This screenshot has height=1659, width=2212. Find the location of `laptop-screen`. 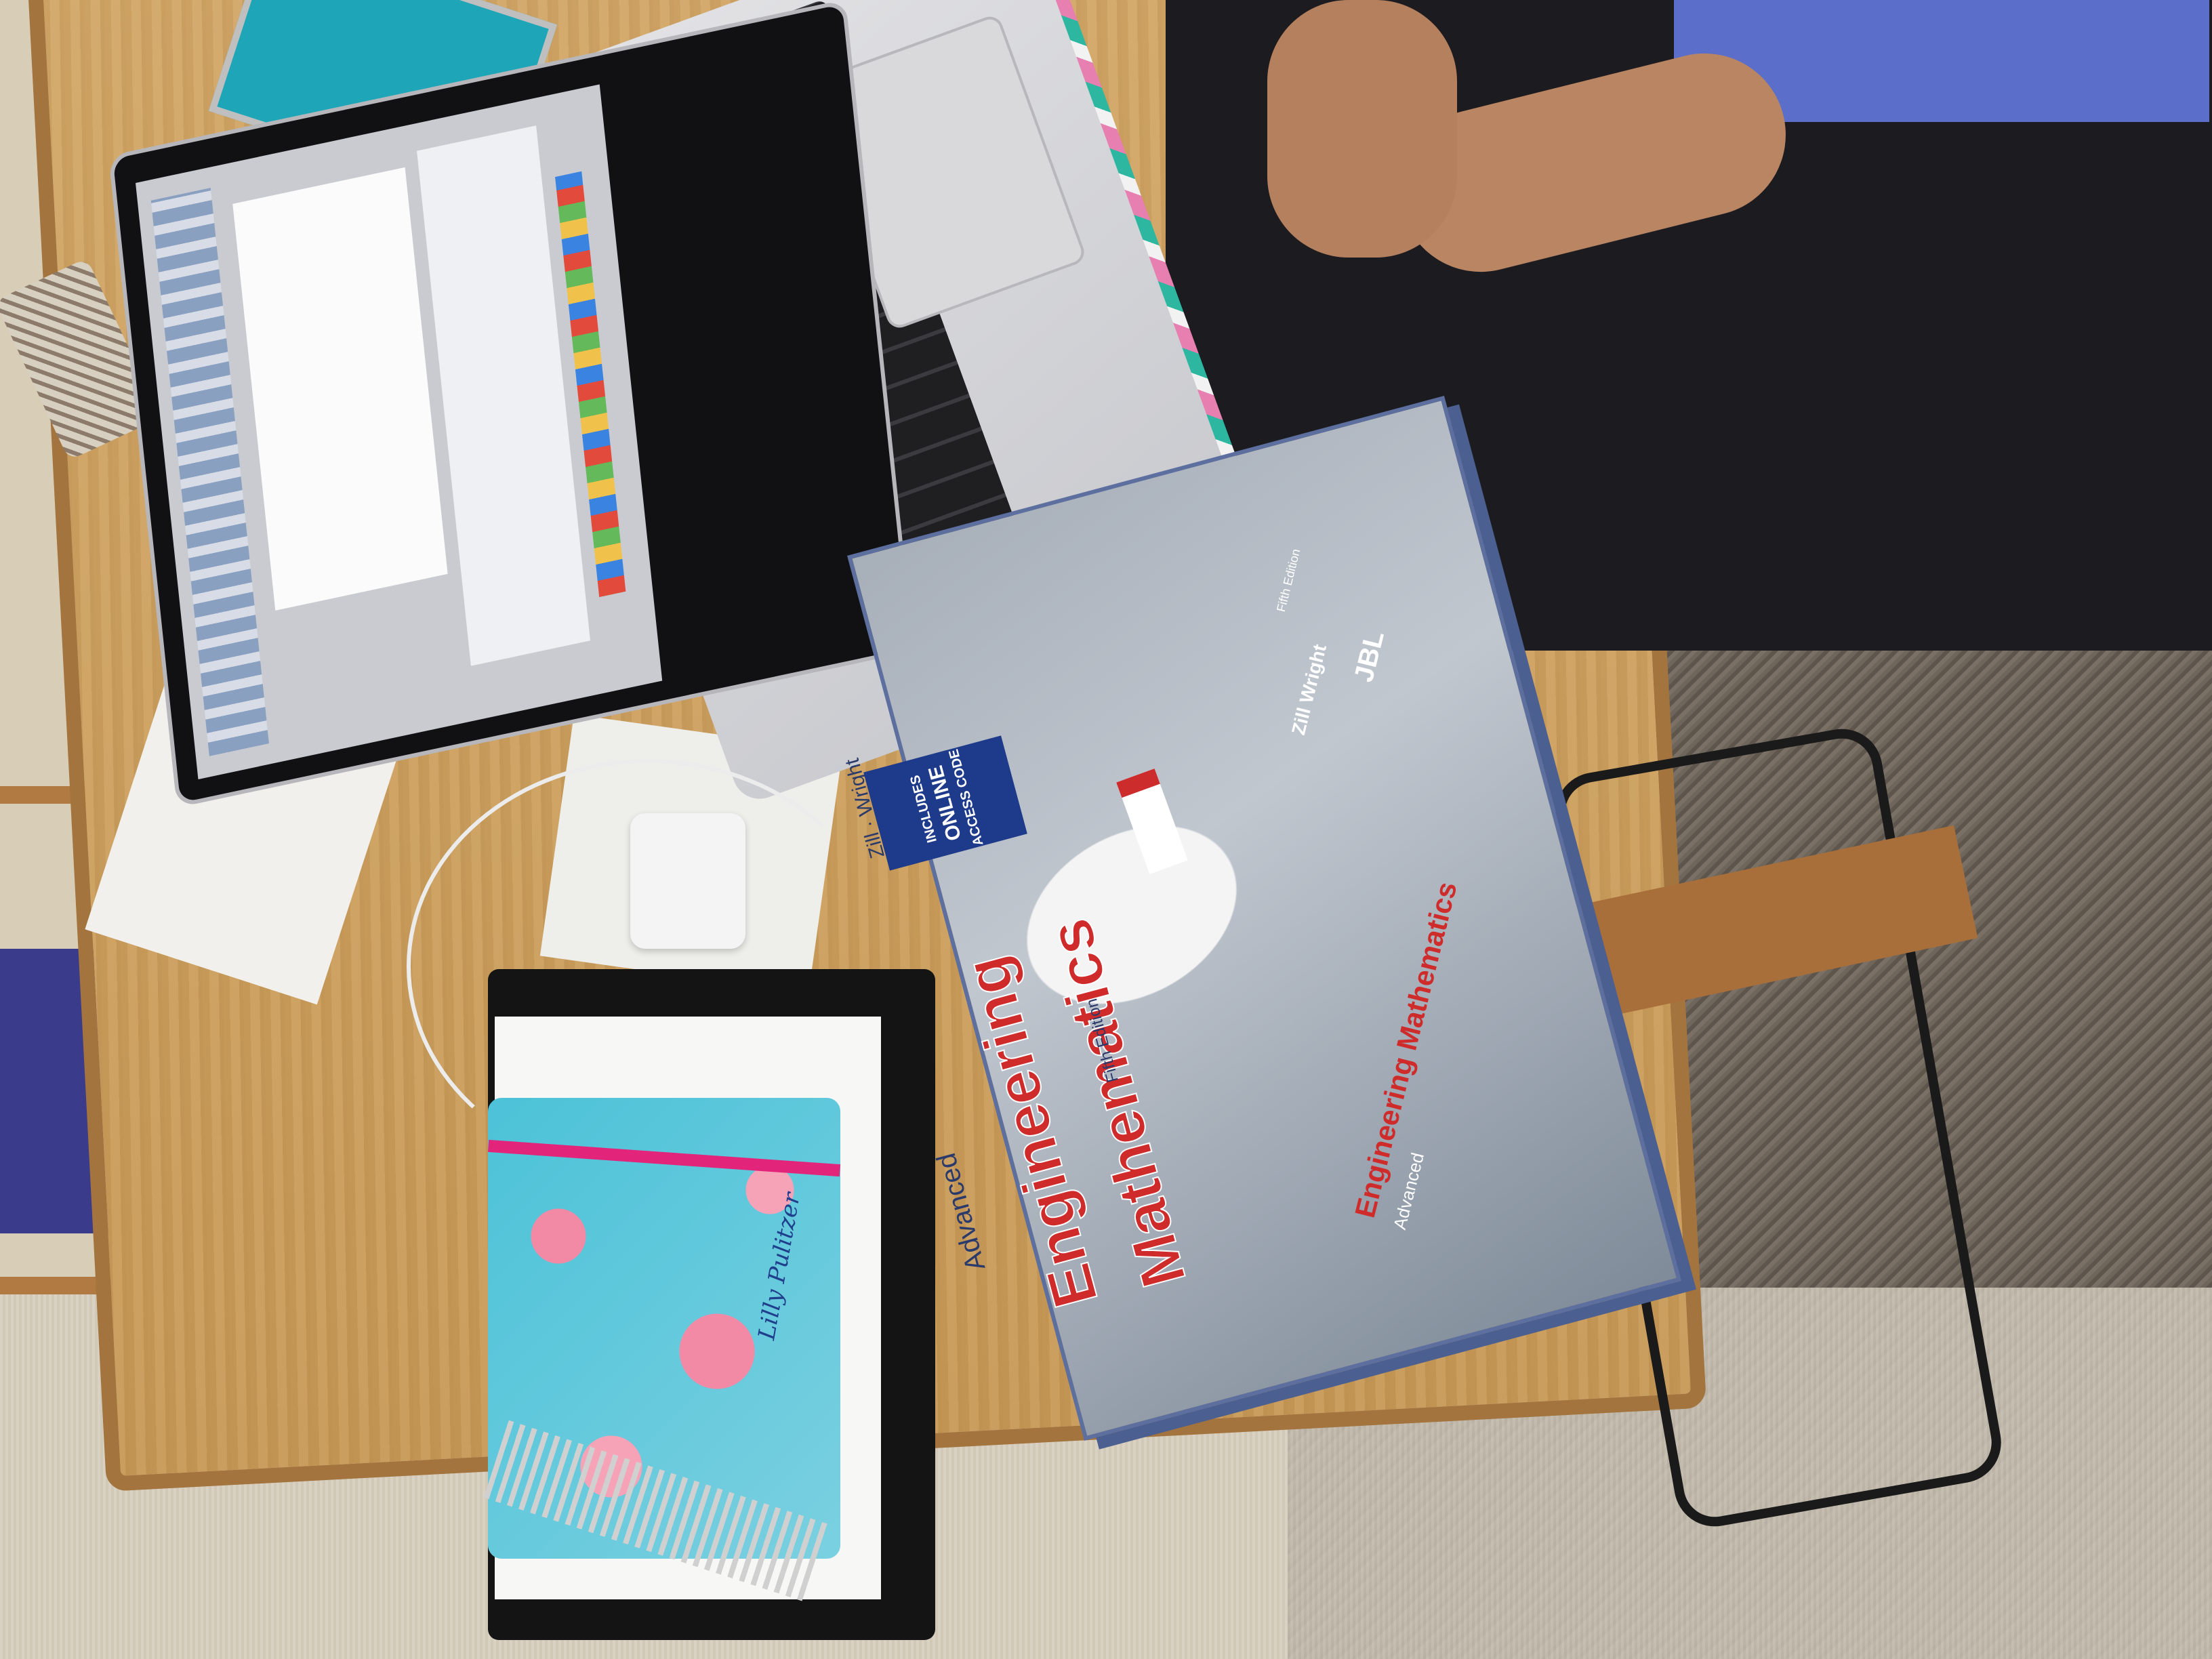

laptop-screen is located at coordinates (399, 432).